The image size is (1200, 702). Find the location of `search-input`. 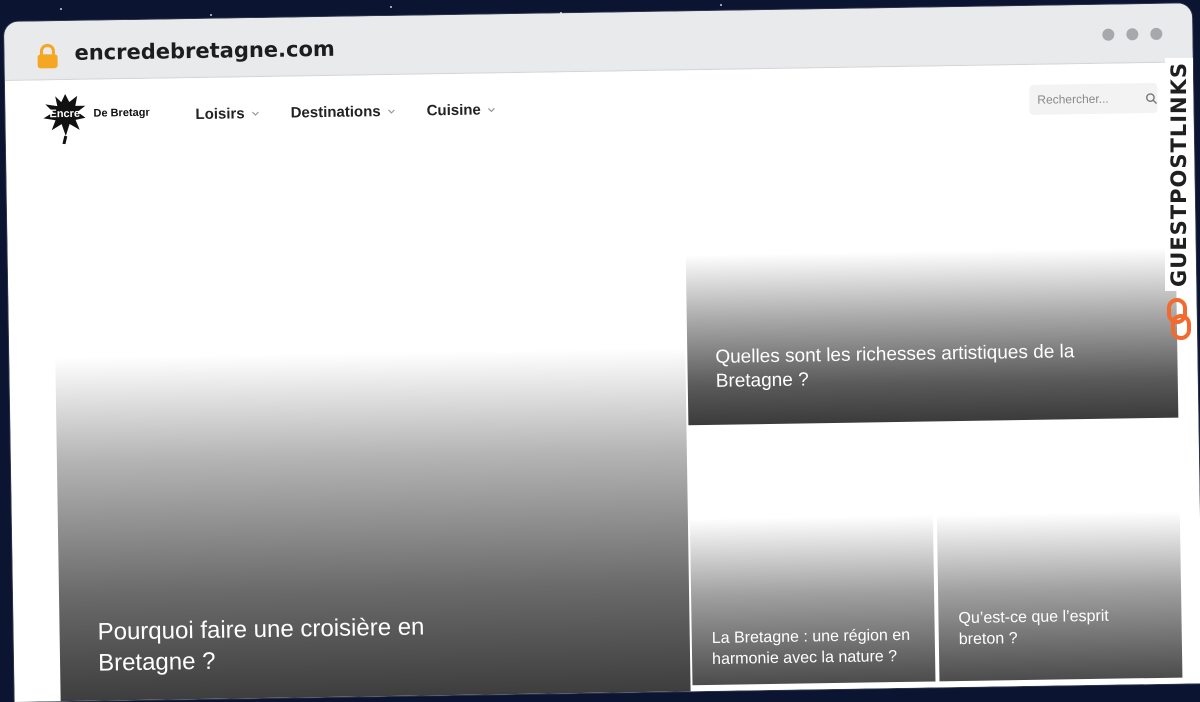

search-input is located at coordinates (1085, 99).